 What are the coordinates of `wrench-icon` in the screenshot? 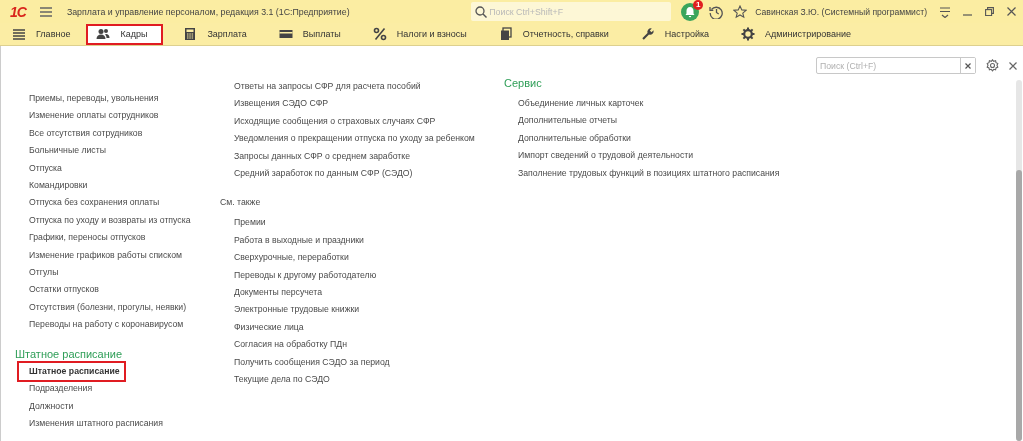 It's located at (647, 34).